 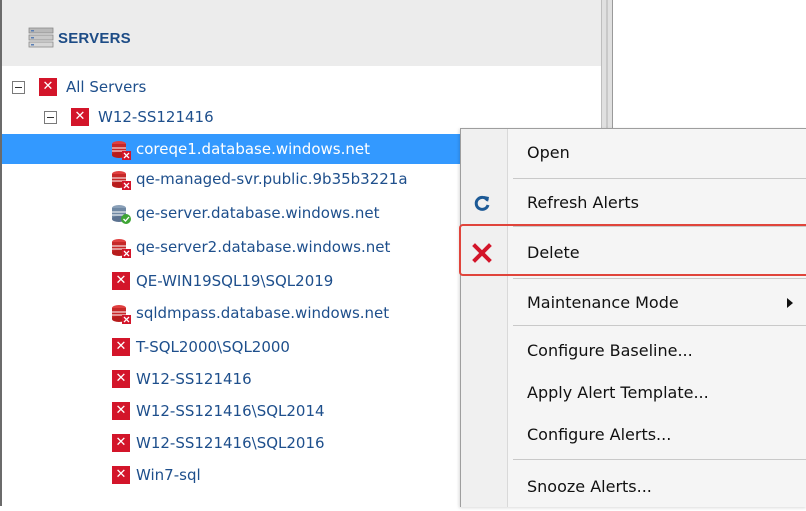 I want to click on tree-item-label: T-SQL2000\SQL2000, so click(x=213, y=347).